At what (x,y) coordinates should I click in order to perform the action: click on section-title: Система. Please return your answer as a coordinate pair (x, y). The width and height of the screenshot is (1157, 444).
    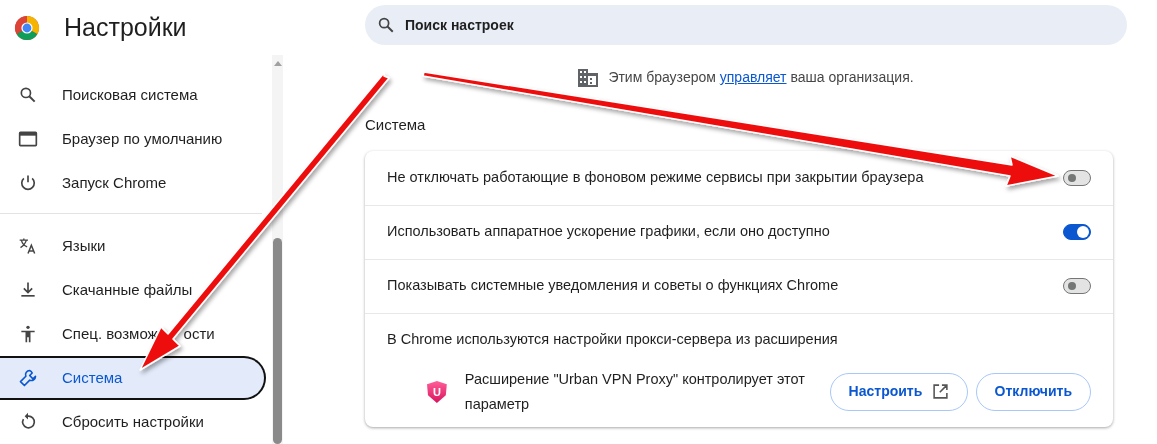
    Looking at the image, I should click on (396, 125).